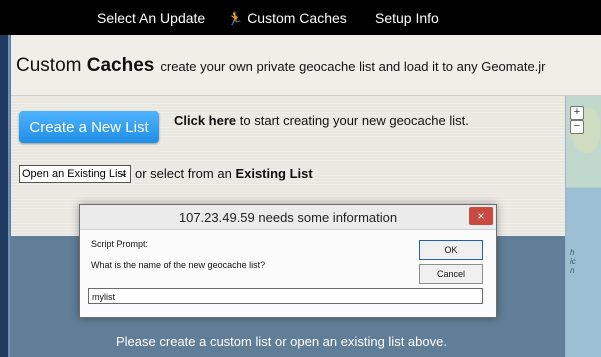  What do you see at coordinates (123, 173) in the screenshot?
I see `chevron-down-icon: ⌄` at bounding box center [123, 173].